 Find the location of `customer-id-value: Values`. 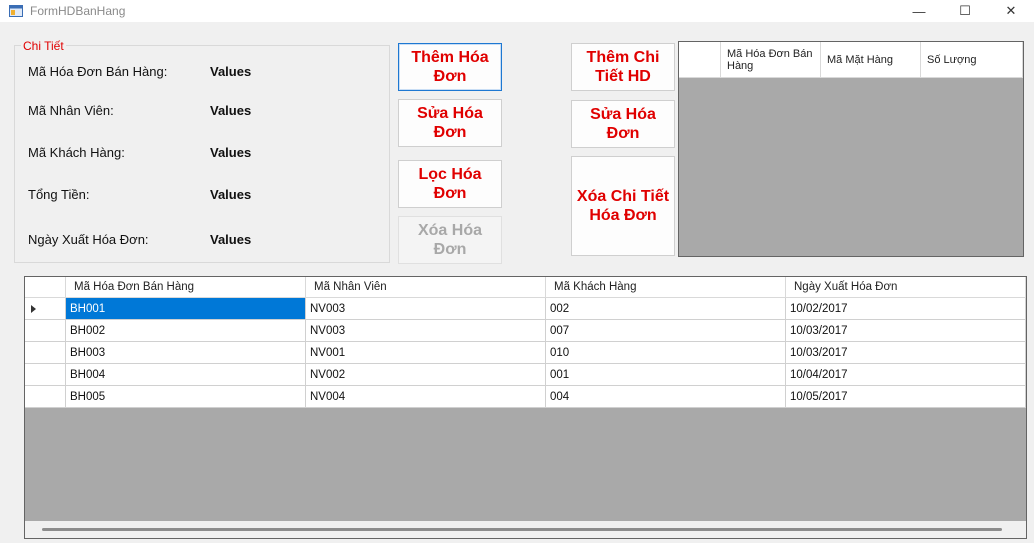

customer-id-value: Values is located at coordinates (231, 152).